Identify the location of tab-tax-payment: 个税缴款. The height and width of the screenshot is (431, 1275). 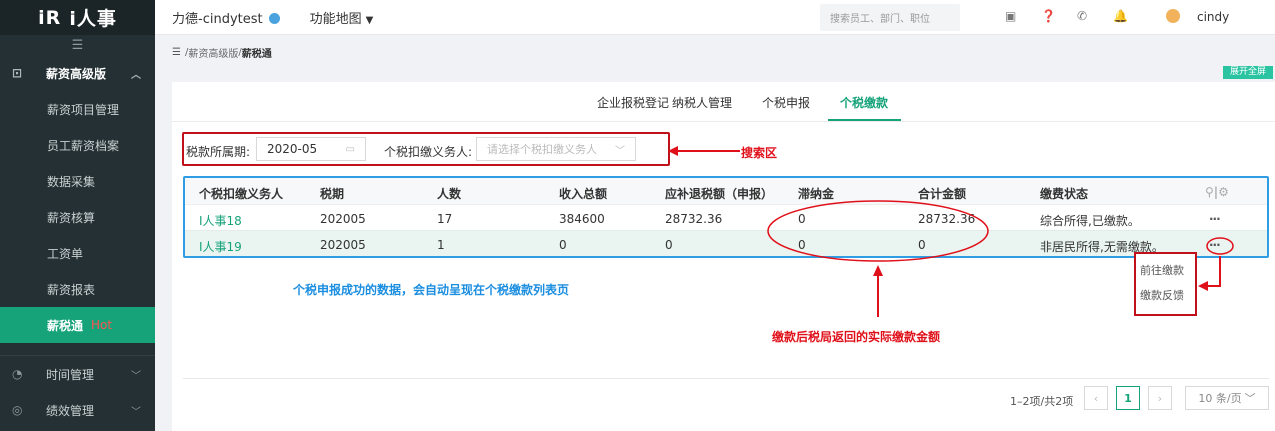
(864, 102).